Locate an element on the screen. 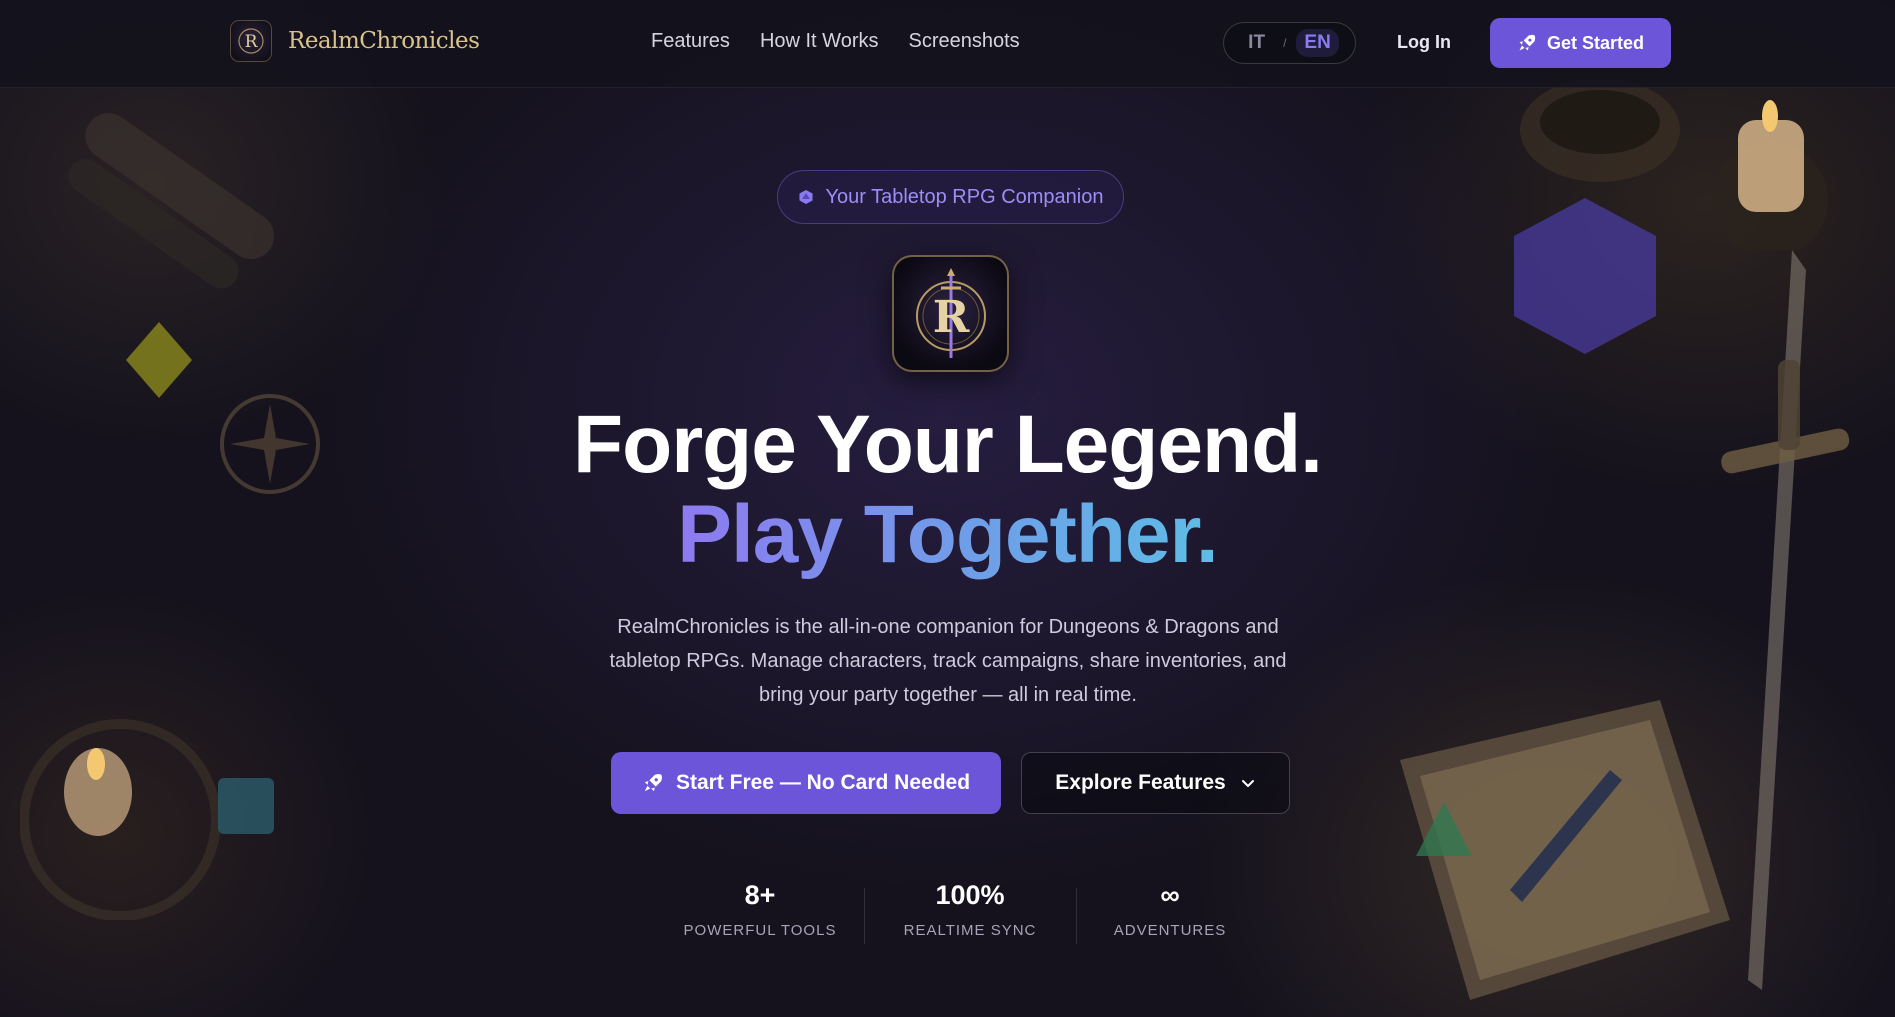 The image size is (1895, 1017). chevron-down-icon is located at coordinates (1247, 783).